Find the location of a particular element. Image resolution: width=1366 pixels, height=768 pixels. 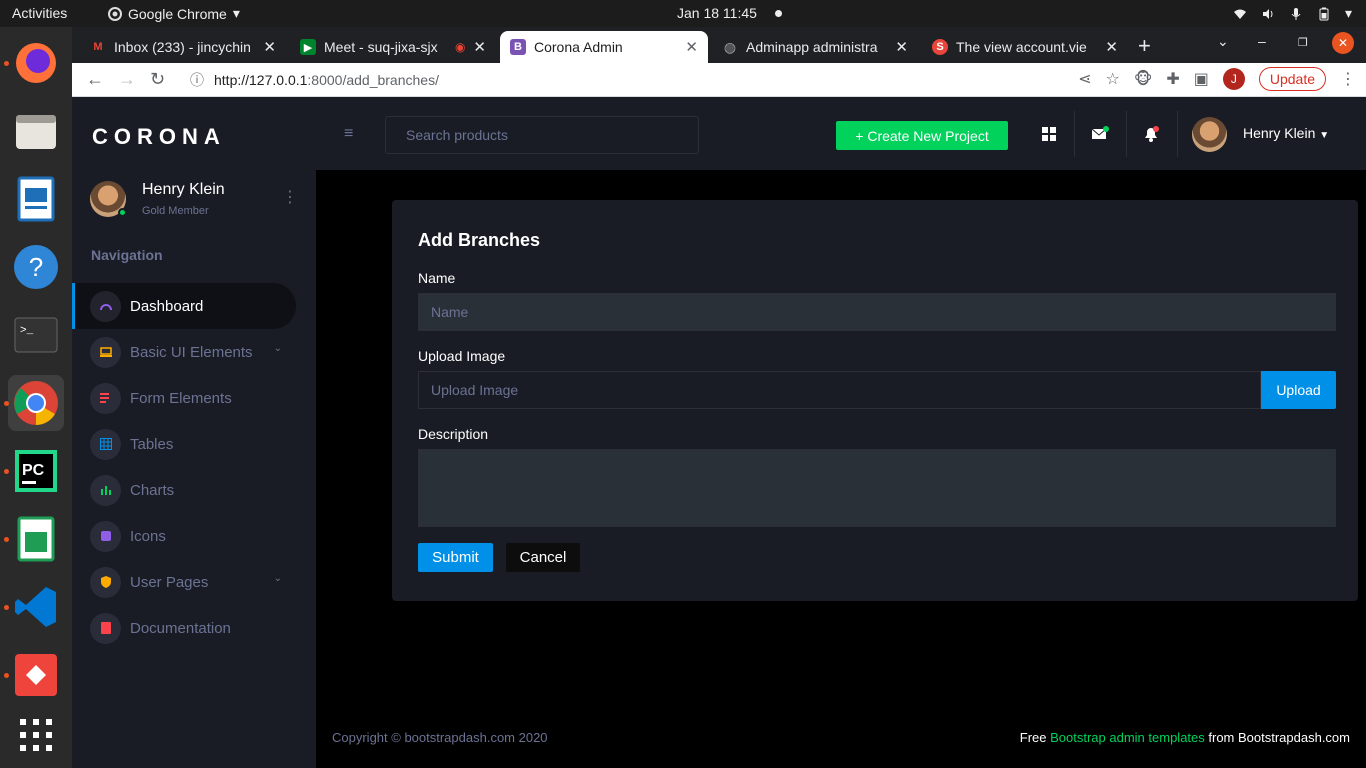

upload-image-field: Upload Image is located at coordinates (839, 390).